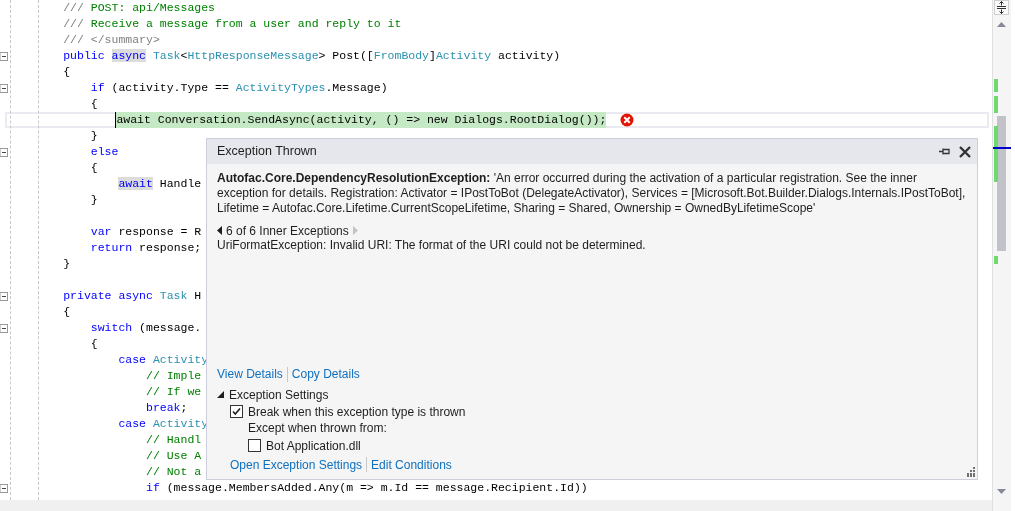 The image size is (1015, 511). Describe the element at coordinates (146, 328) in the screenshot. I see `code-line: switch (message.` at that location.